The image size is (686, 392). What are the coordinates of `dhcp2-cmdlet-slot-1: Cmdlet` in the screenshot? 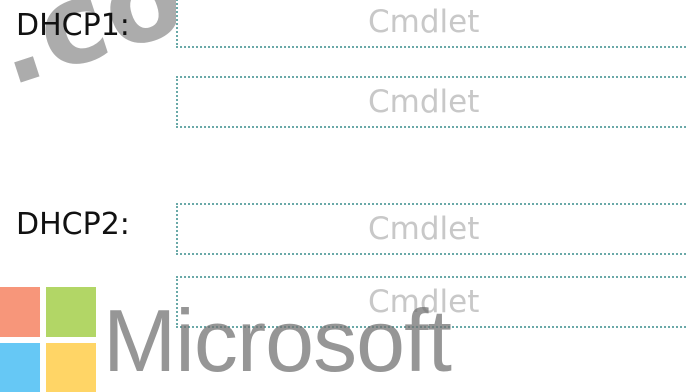 It's located at (431, 229).